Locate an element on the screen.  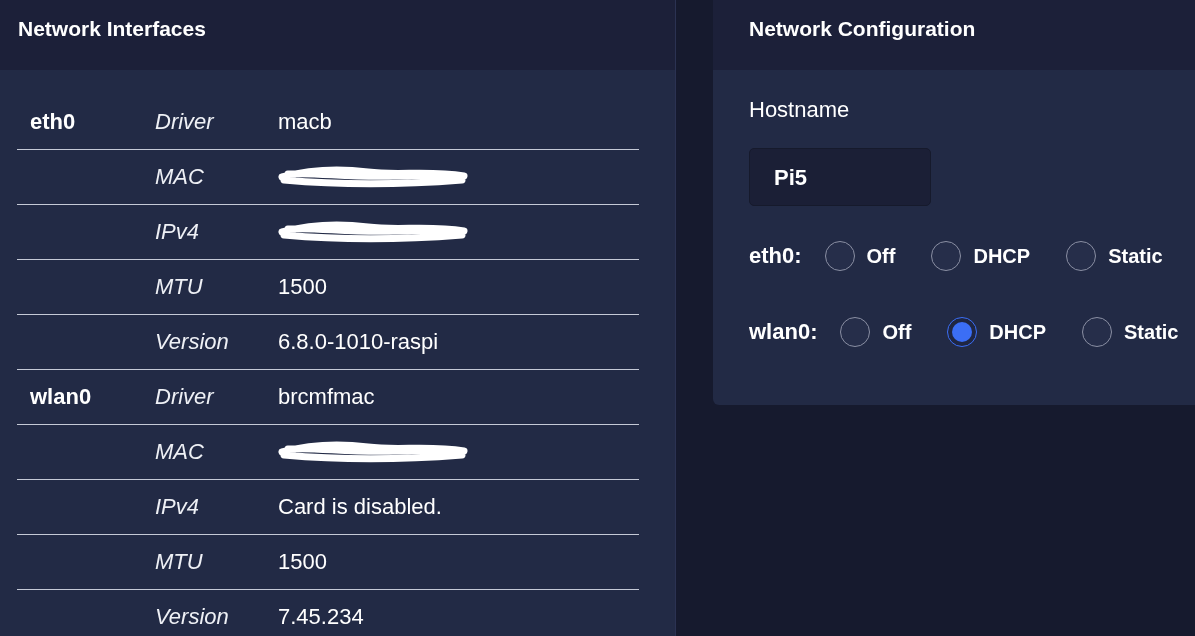
property-value: brcmfmac is located at coordinates (326, 396).